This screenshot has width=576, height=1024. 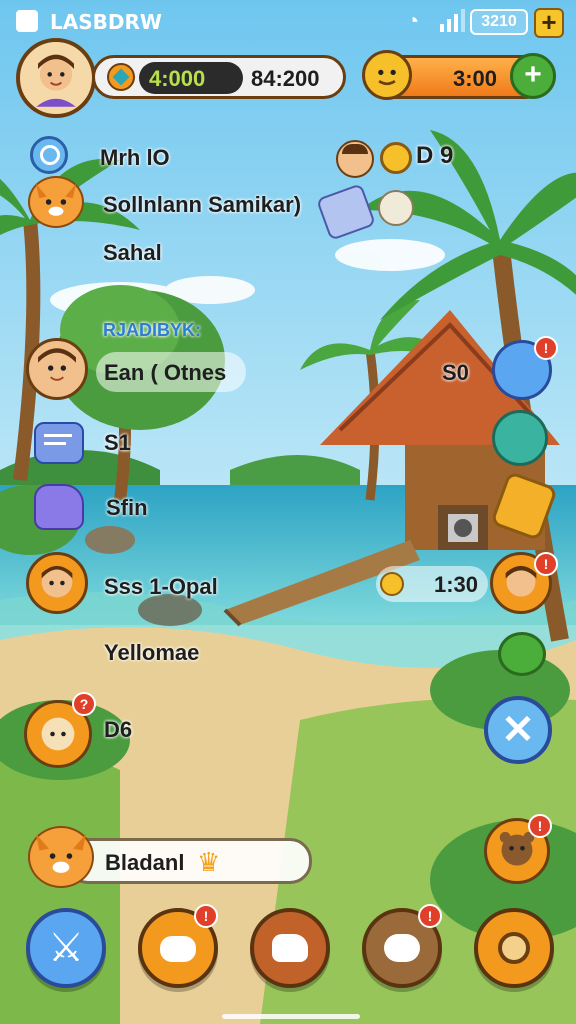 What do you see at coordinates (522, 654) in the screenshot?
I see `slime-button` at bounding box center [522, 654].